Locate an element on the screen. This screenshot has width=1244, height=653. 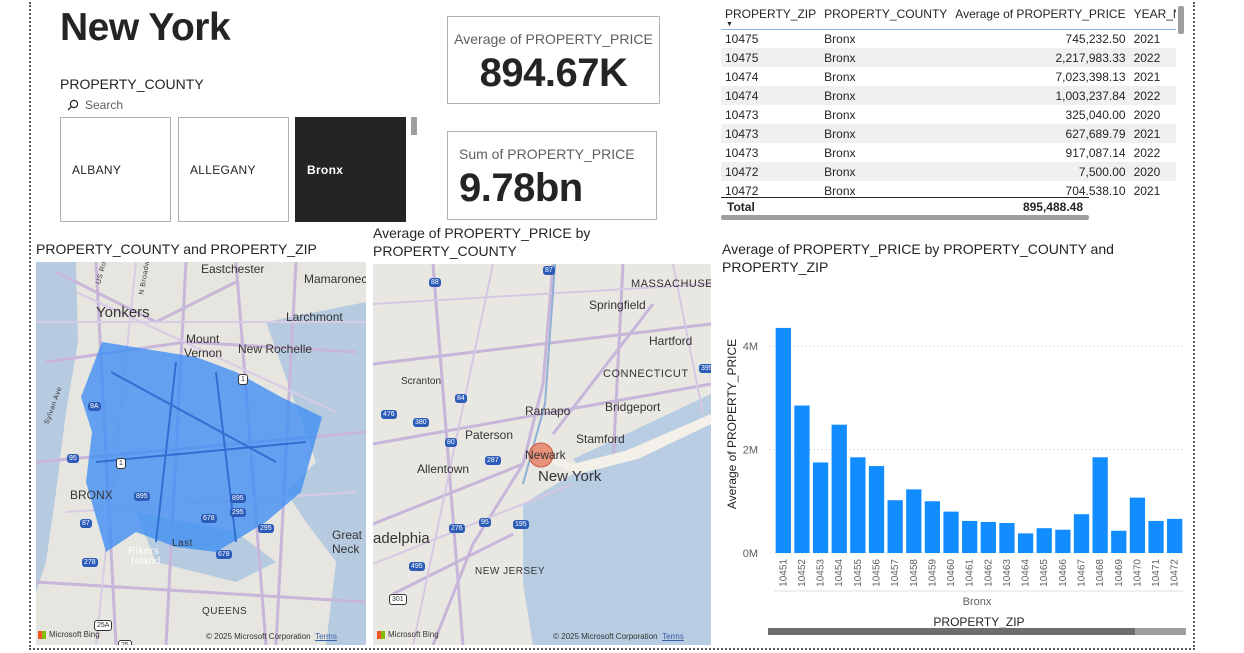
slicer-tile-bronx: Bronx is located at coordinates (350, 169).